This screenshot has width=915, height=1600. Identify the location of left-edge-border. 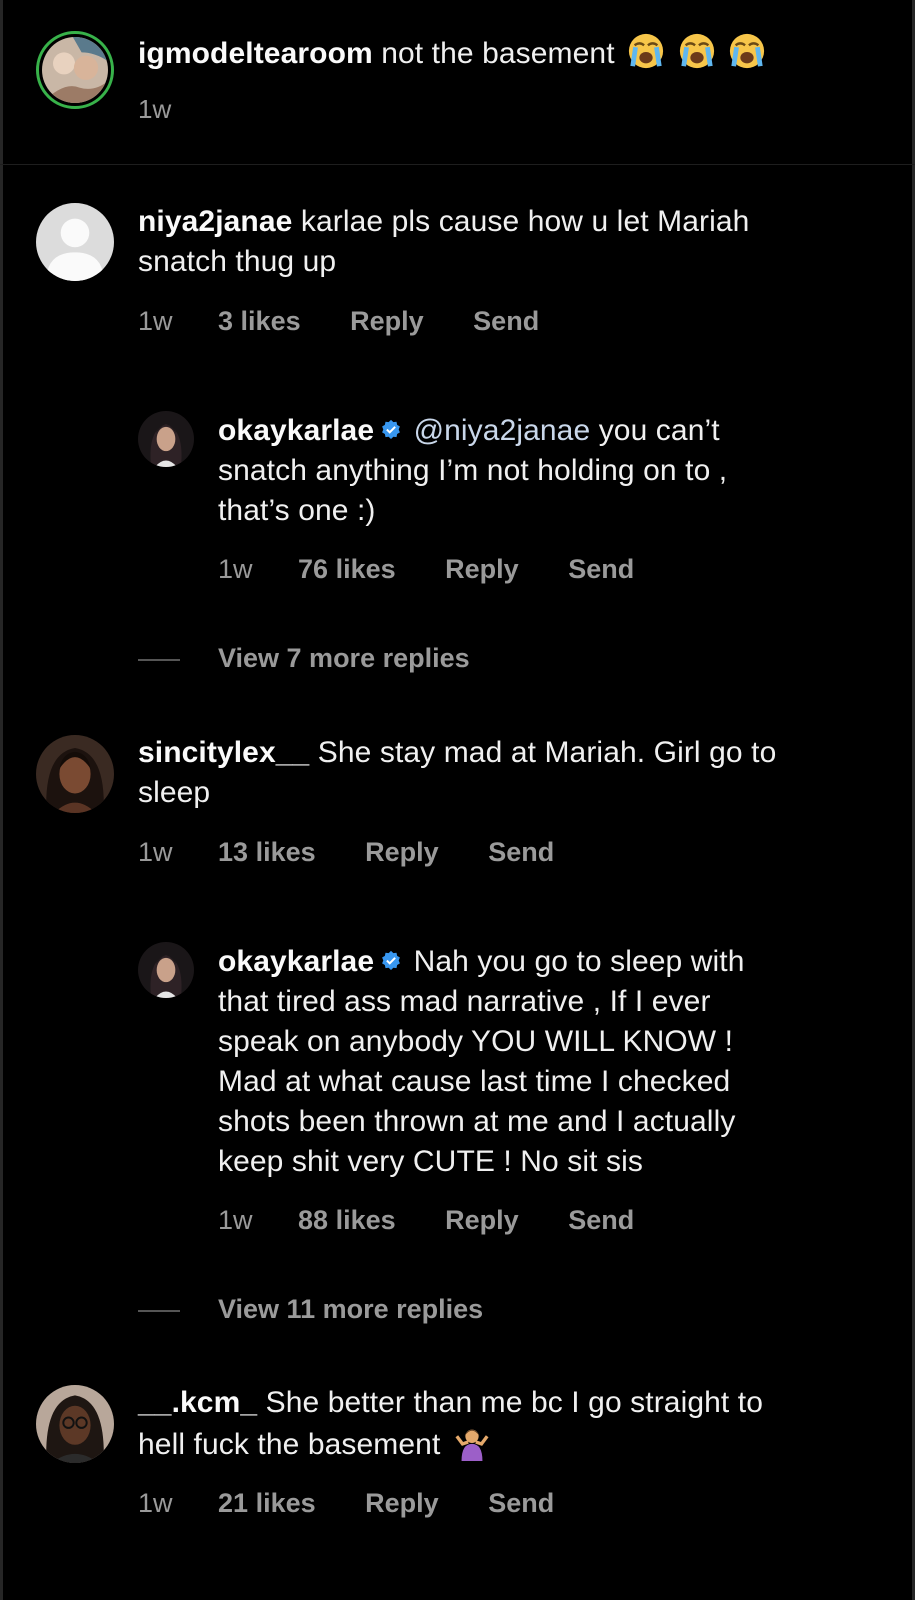
(1, 800).